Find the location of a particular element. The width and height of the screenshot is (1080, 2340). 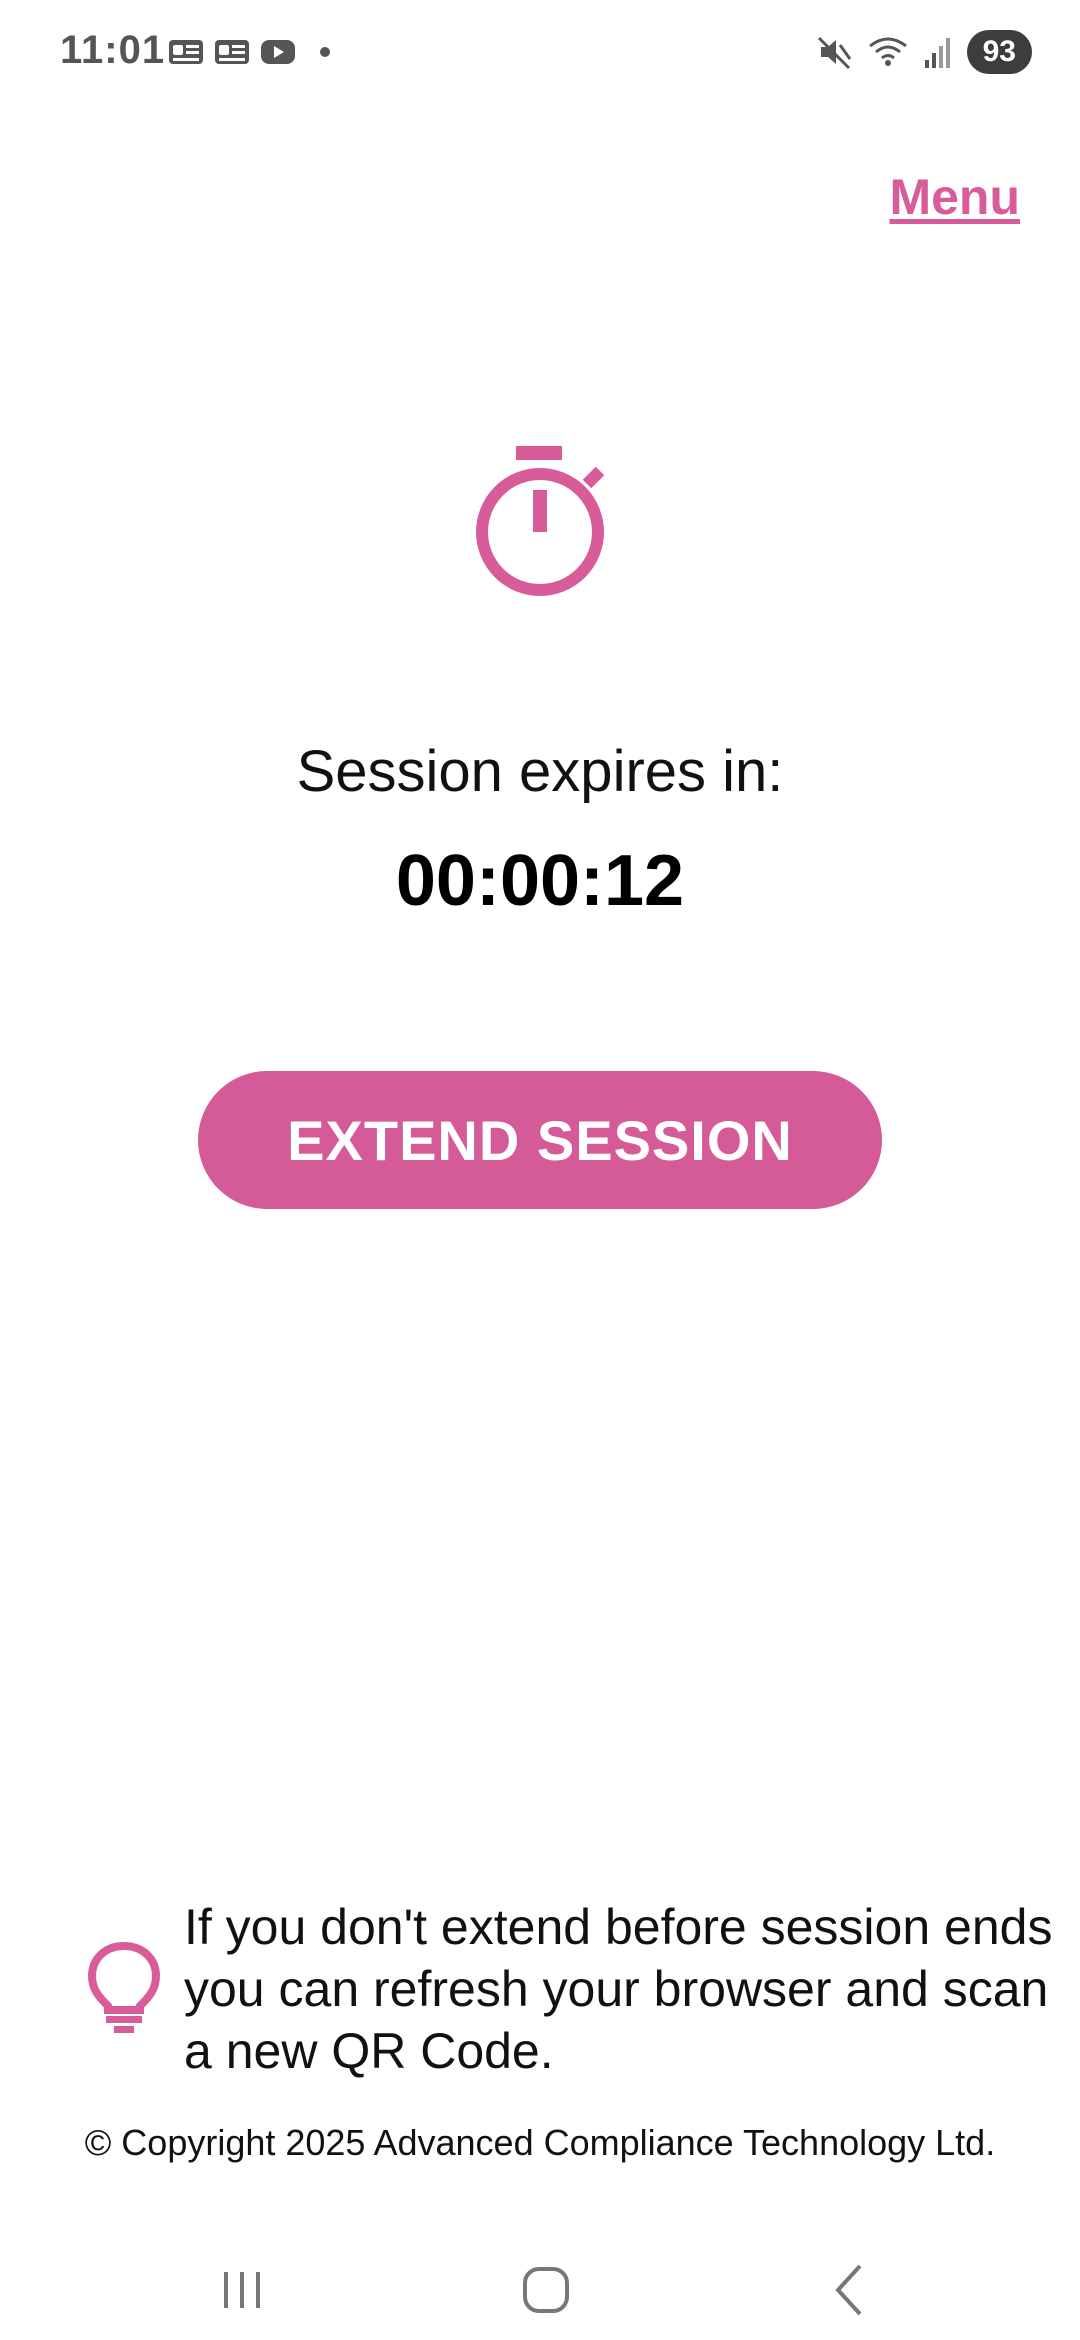

session-expires-label: Session expires in: is located at coordinates (540, 771).